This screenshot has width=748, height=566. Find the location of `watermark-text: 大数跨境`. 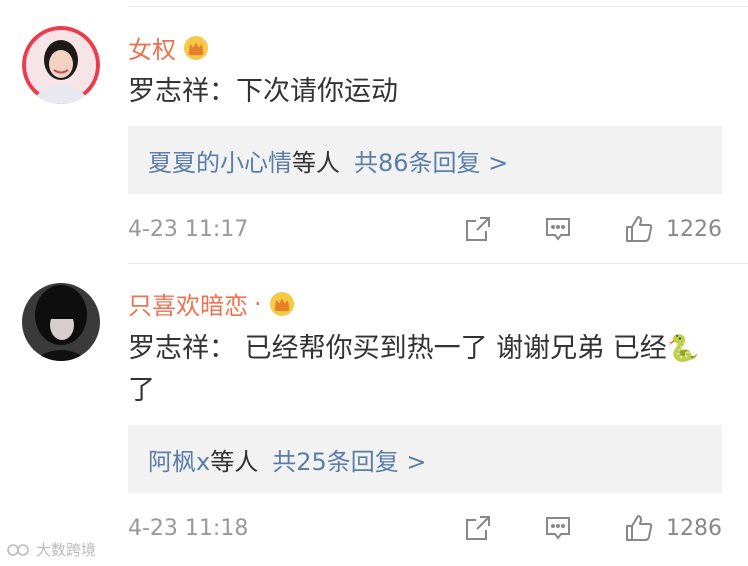

watermark-text: 大数跨境 is located at coordinates (66, 550).